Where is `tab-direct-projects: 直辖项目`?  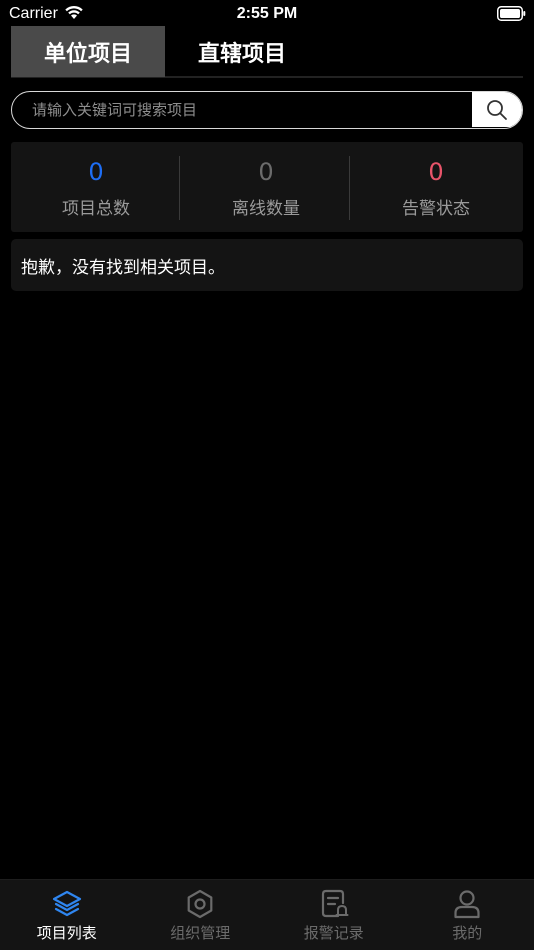 tab-direct-projects: 直辖项目 is located at coordinates (242, 51).